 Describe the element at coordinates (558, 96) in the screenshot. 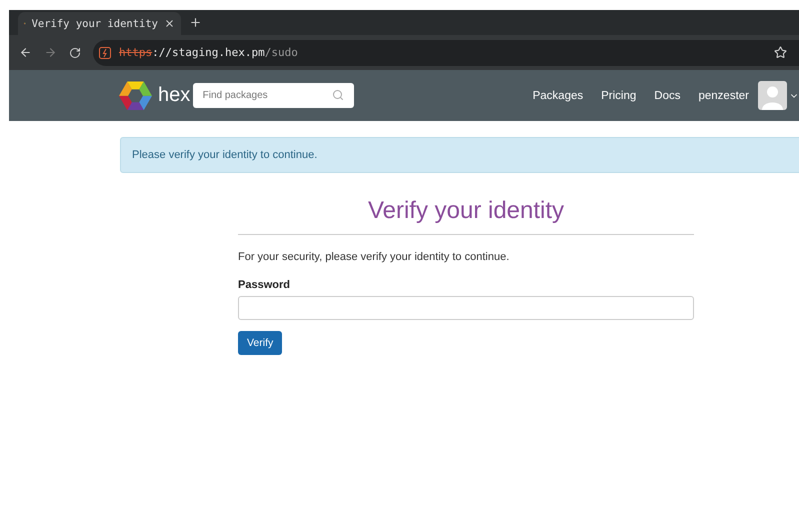

I see `nav-link: Packages` at that location.